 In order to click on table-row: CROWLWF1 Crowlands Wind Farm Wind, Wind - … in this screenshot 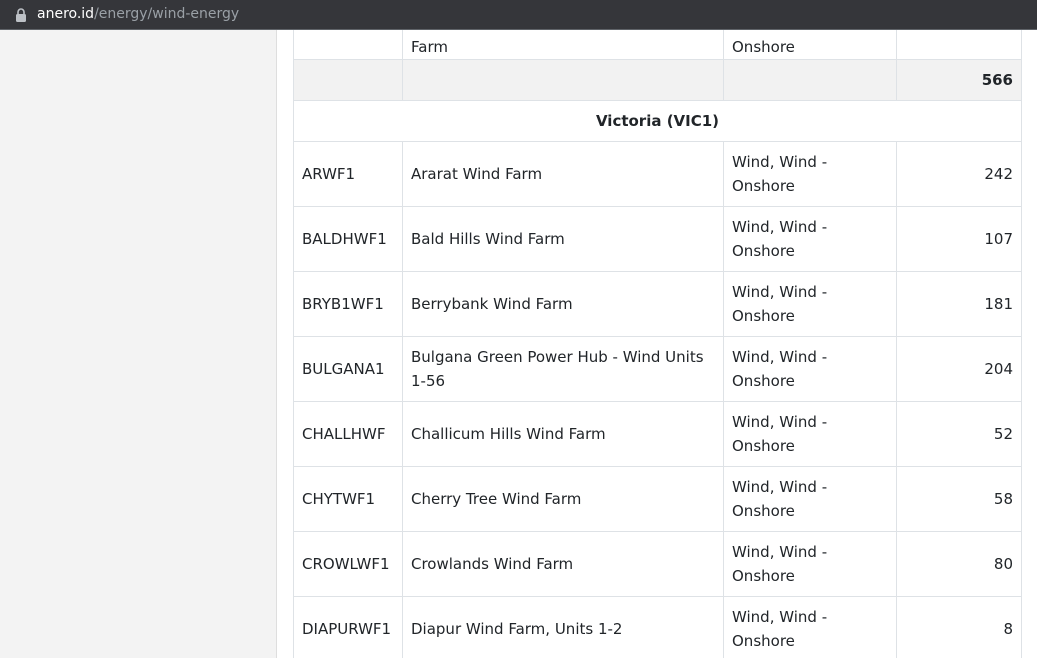, I will do `click(657, 564)`.